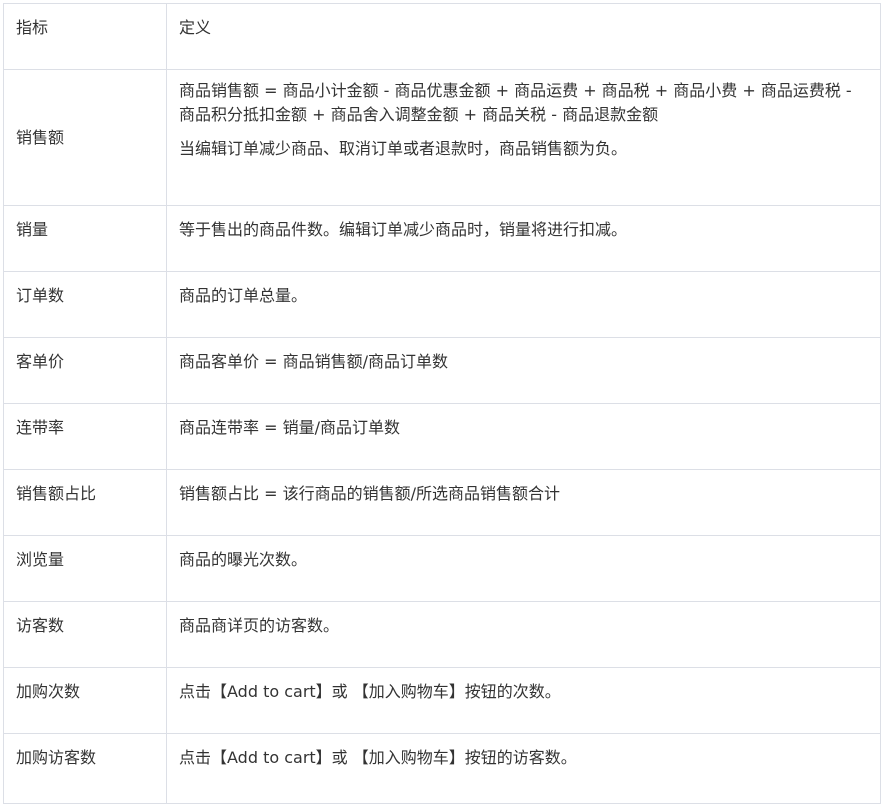 This screenshot has height=804, width=883. I want to click on table-row: 销售额占比 销售额占比 = 该行商品的销售额/所选商品销售额合计, so click(442, 503).